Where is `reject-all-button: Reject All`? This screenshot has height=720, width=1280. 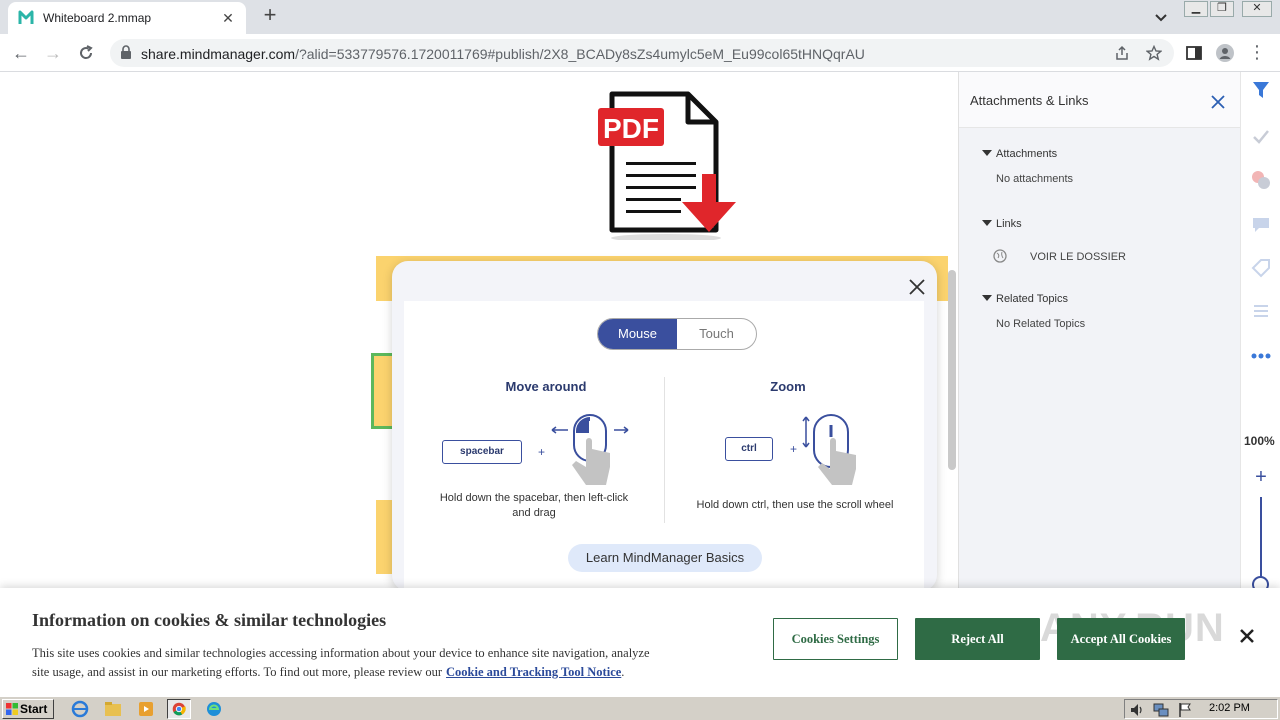
reject-all-button: Reject All is located at coordinates (977, 639).